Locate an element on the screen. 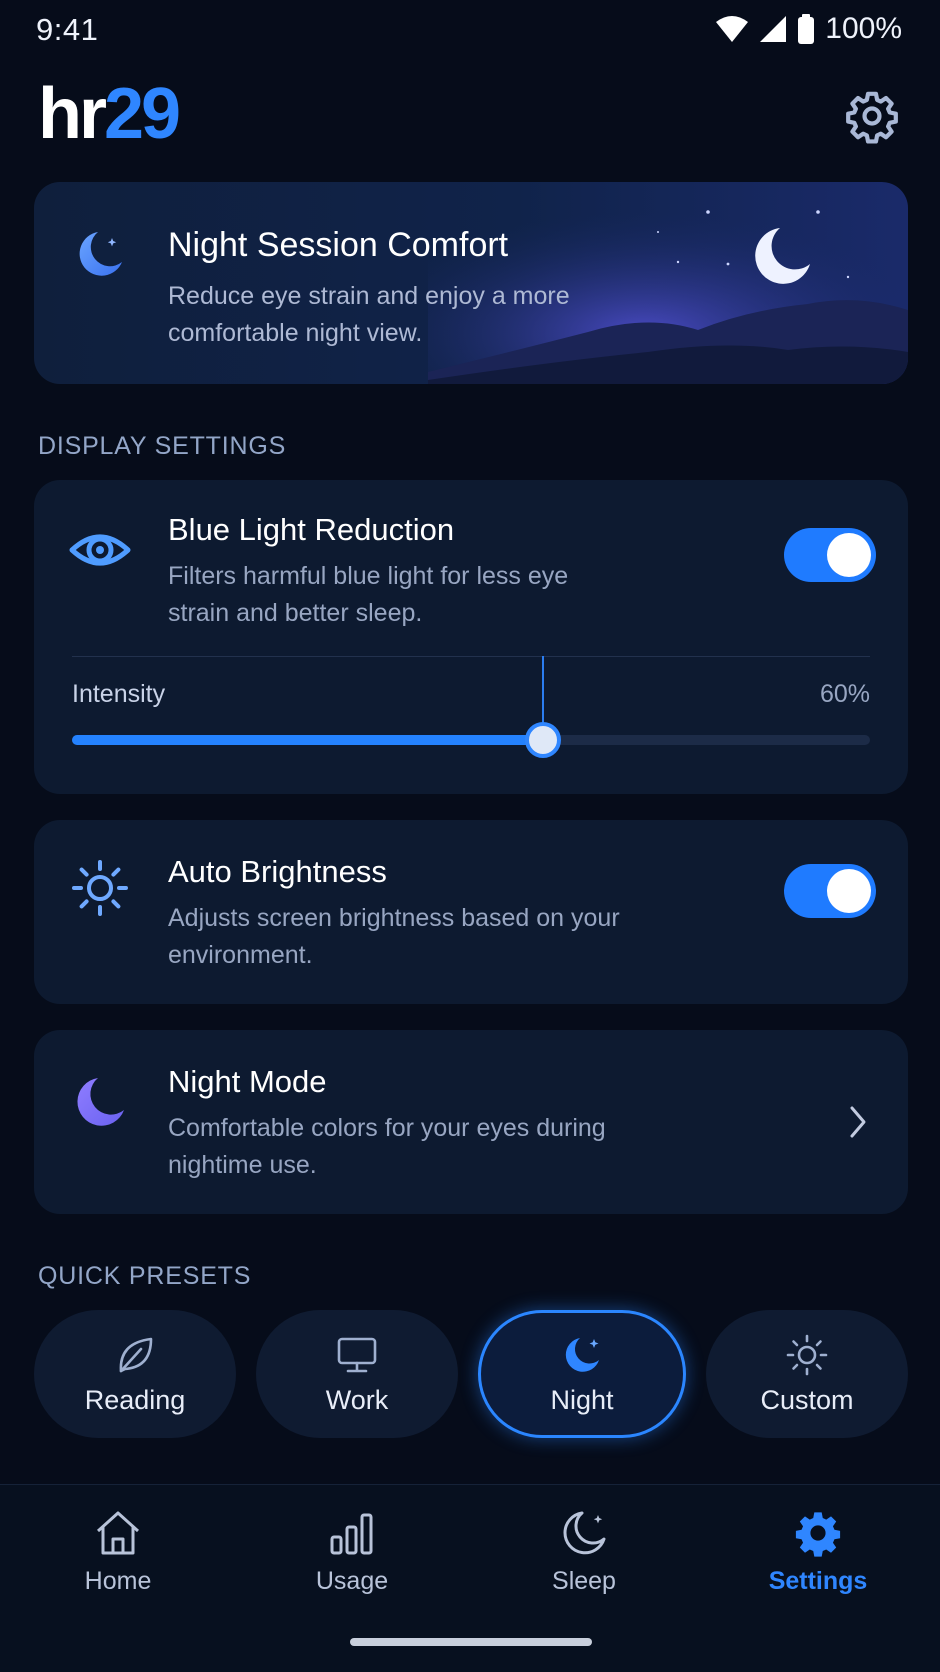  intensity-slider is located at coordinates (471, 740).